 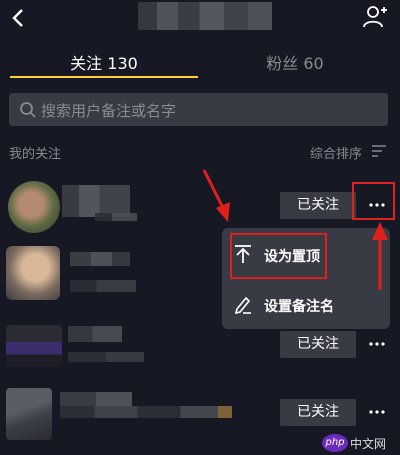 What do you see at coordinates (109, 111) in the screenshot?
I see `search-placeholder: 搜索用户备注或名字` at bounding box center [109, 111].